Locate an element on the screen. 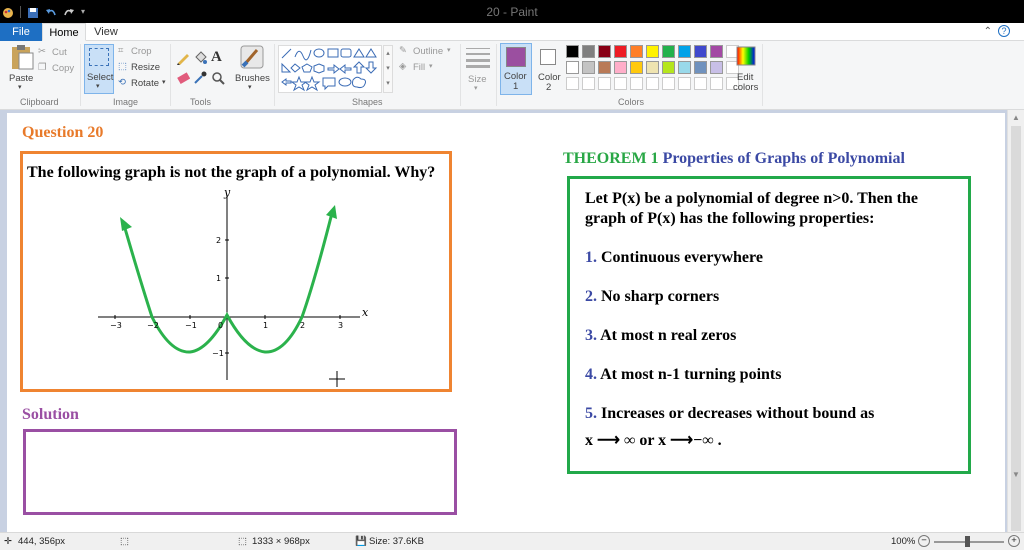 The width and height of the screenshot is (1024, 550). eraser-icon is located at coordinates (184, 78).